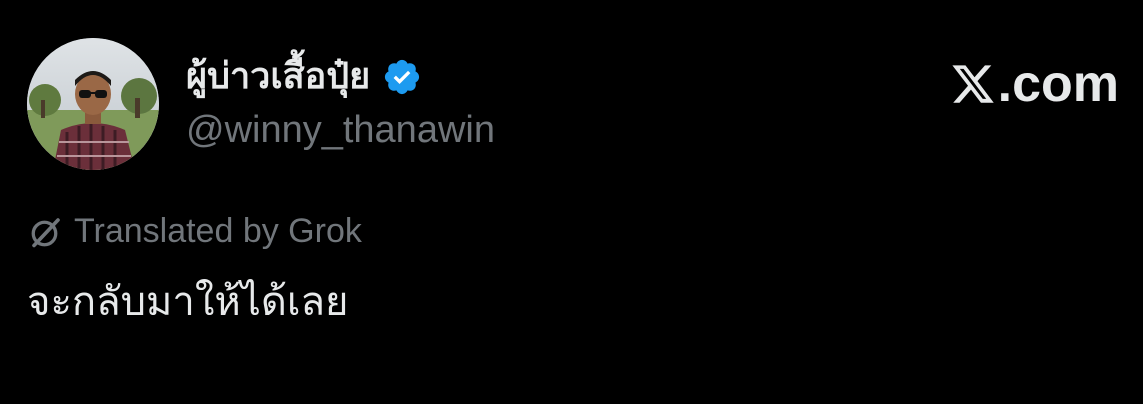 The image size is (1143, 404). I want to click on translated-by-label: Translated by Grok, so click(218, 231).